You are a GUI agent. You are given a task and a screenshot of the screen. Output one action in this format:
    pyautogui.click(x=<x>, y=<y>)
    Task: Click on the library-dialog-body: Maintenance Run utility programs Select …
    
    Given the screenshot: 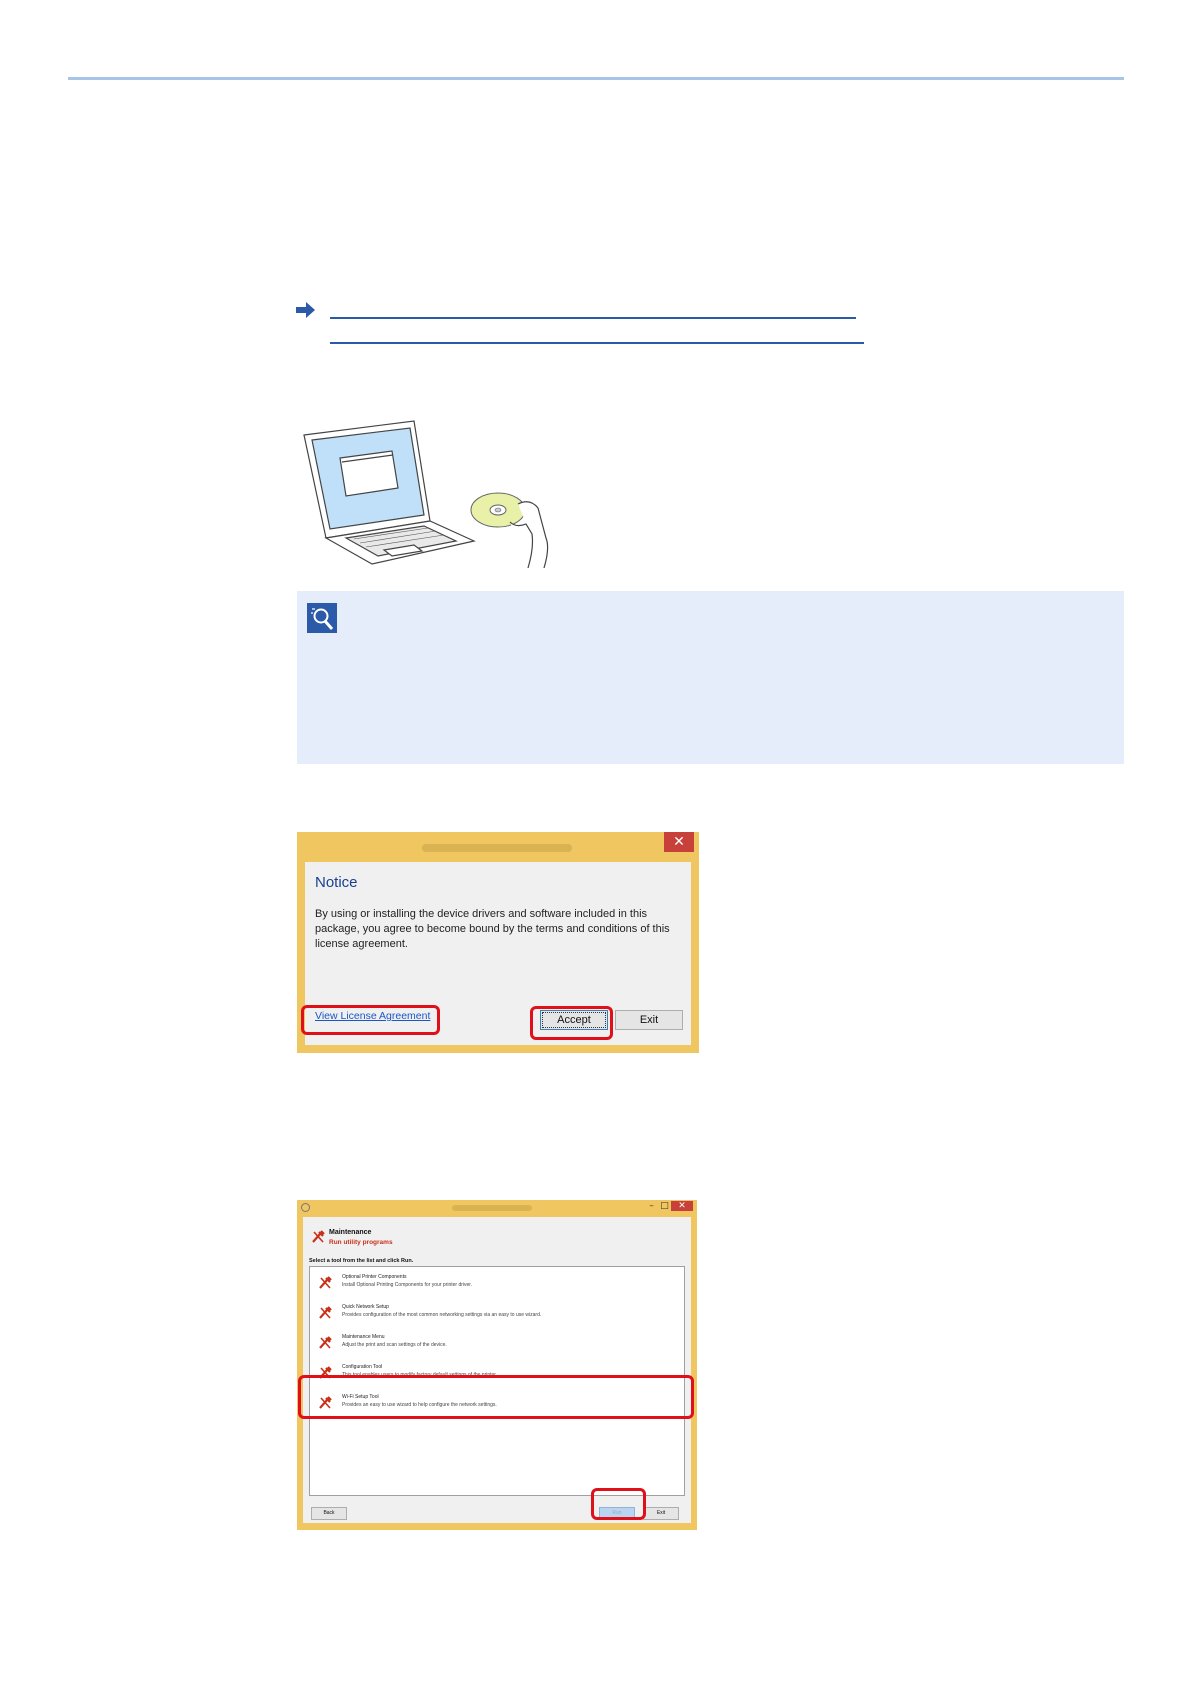 What is the action you would take?
    pyautogui.click(x=497, y=1370)
    